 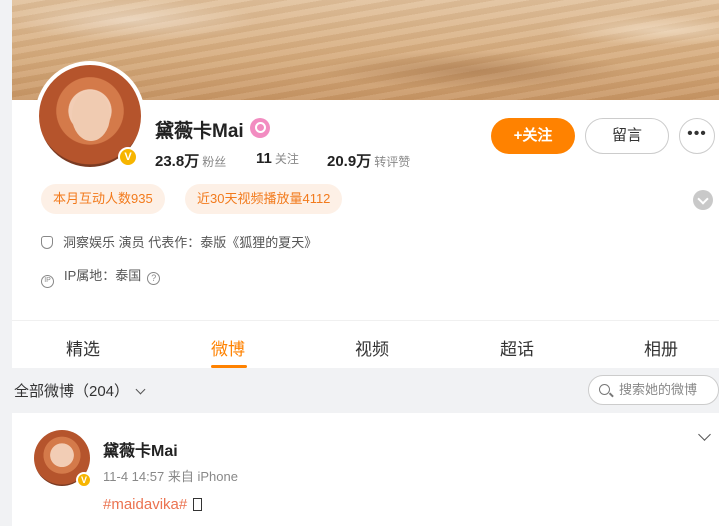 What do you see at coordinates (145, 504) in the screenshot?
I see `post-hashtag: #maidavika#` at bounding box center [145, 504].